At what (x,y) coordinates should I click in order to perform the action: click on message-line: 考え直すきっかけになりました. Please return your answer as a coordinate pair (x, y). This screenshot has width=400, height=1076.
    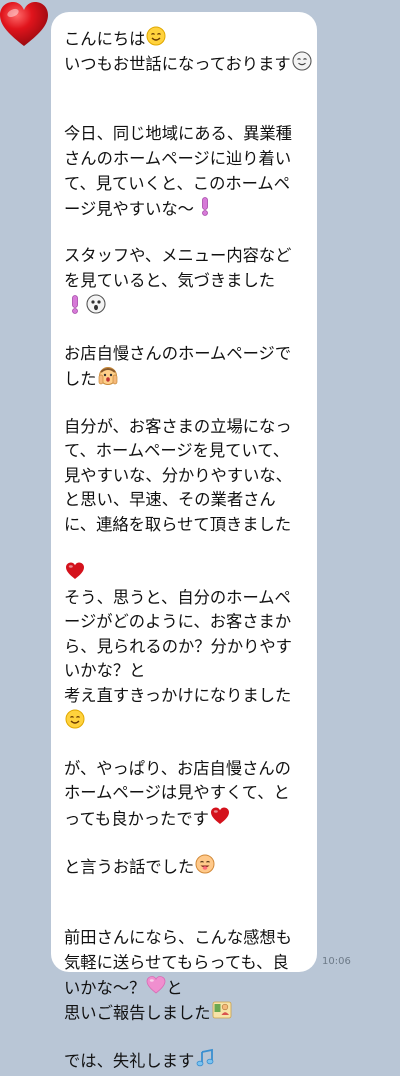
    Looking at the image, I should click on (184, 696).